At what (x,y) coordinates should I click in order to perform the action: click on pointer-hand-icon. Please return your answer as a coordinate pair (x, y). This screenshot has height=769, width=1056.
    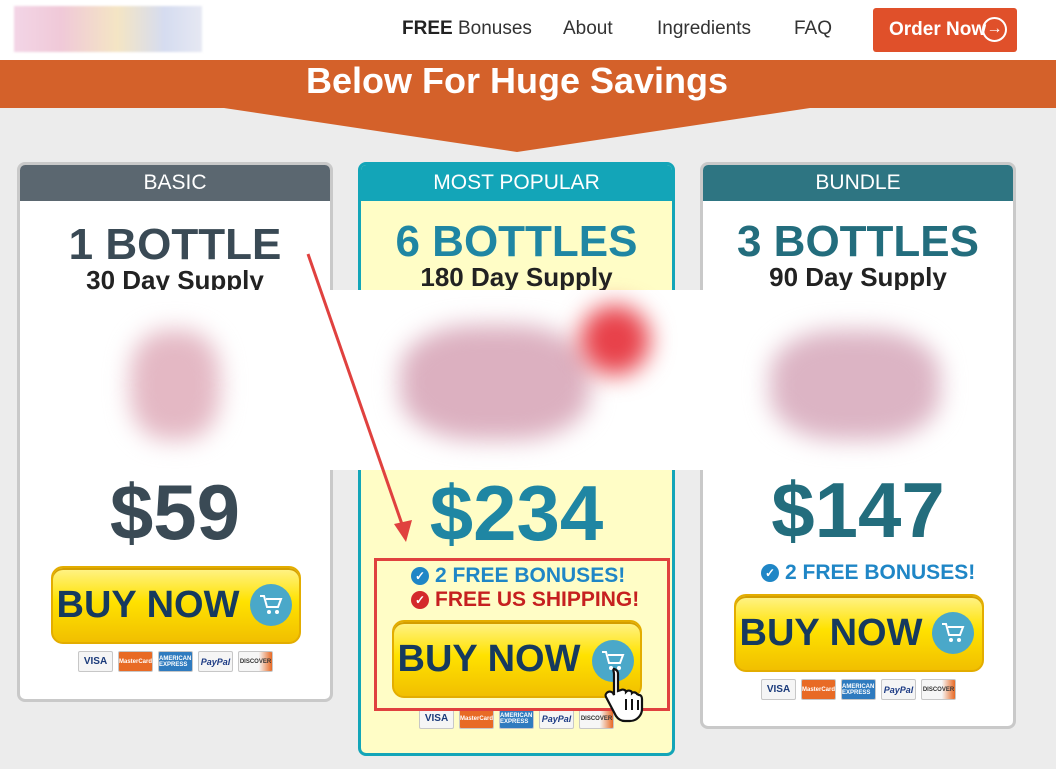
    Looking at the image, I should click on (624, 695).